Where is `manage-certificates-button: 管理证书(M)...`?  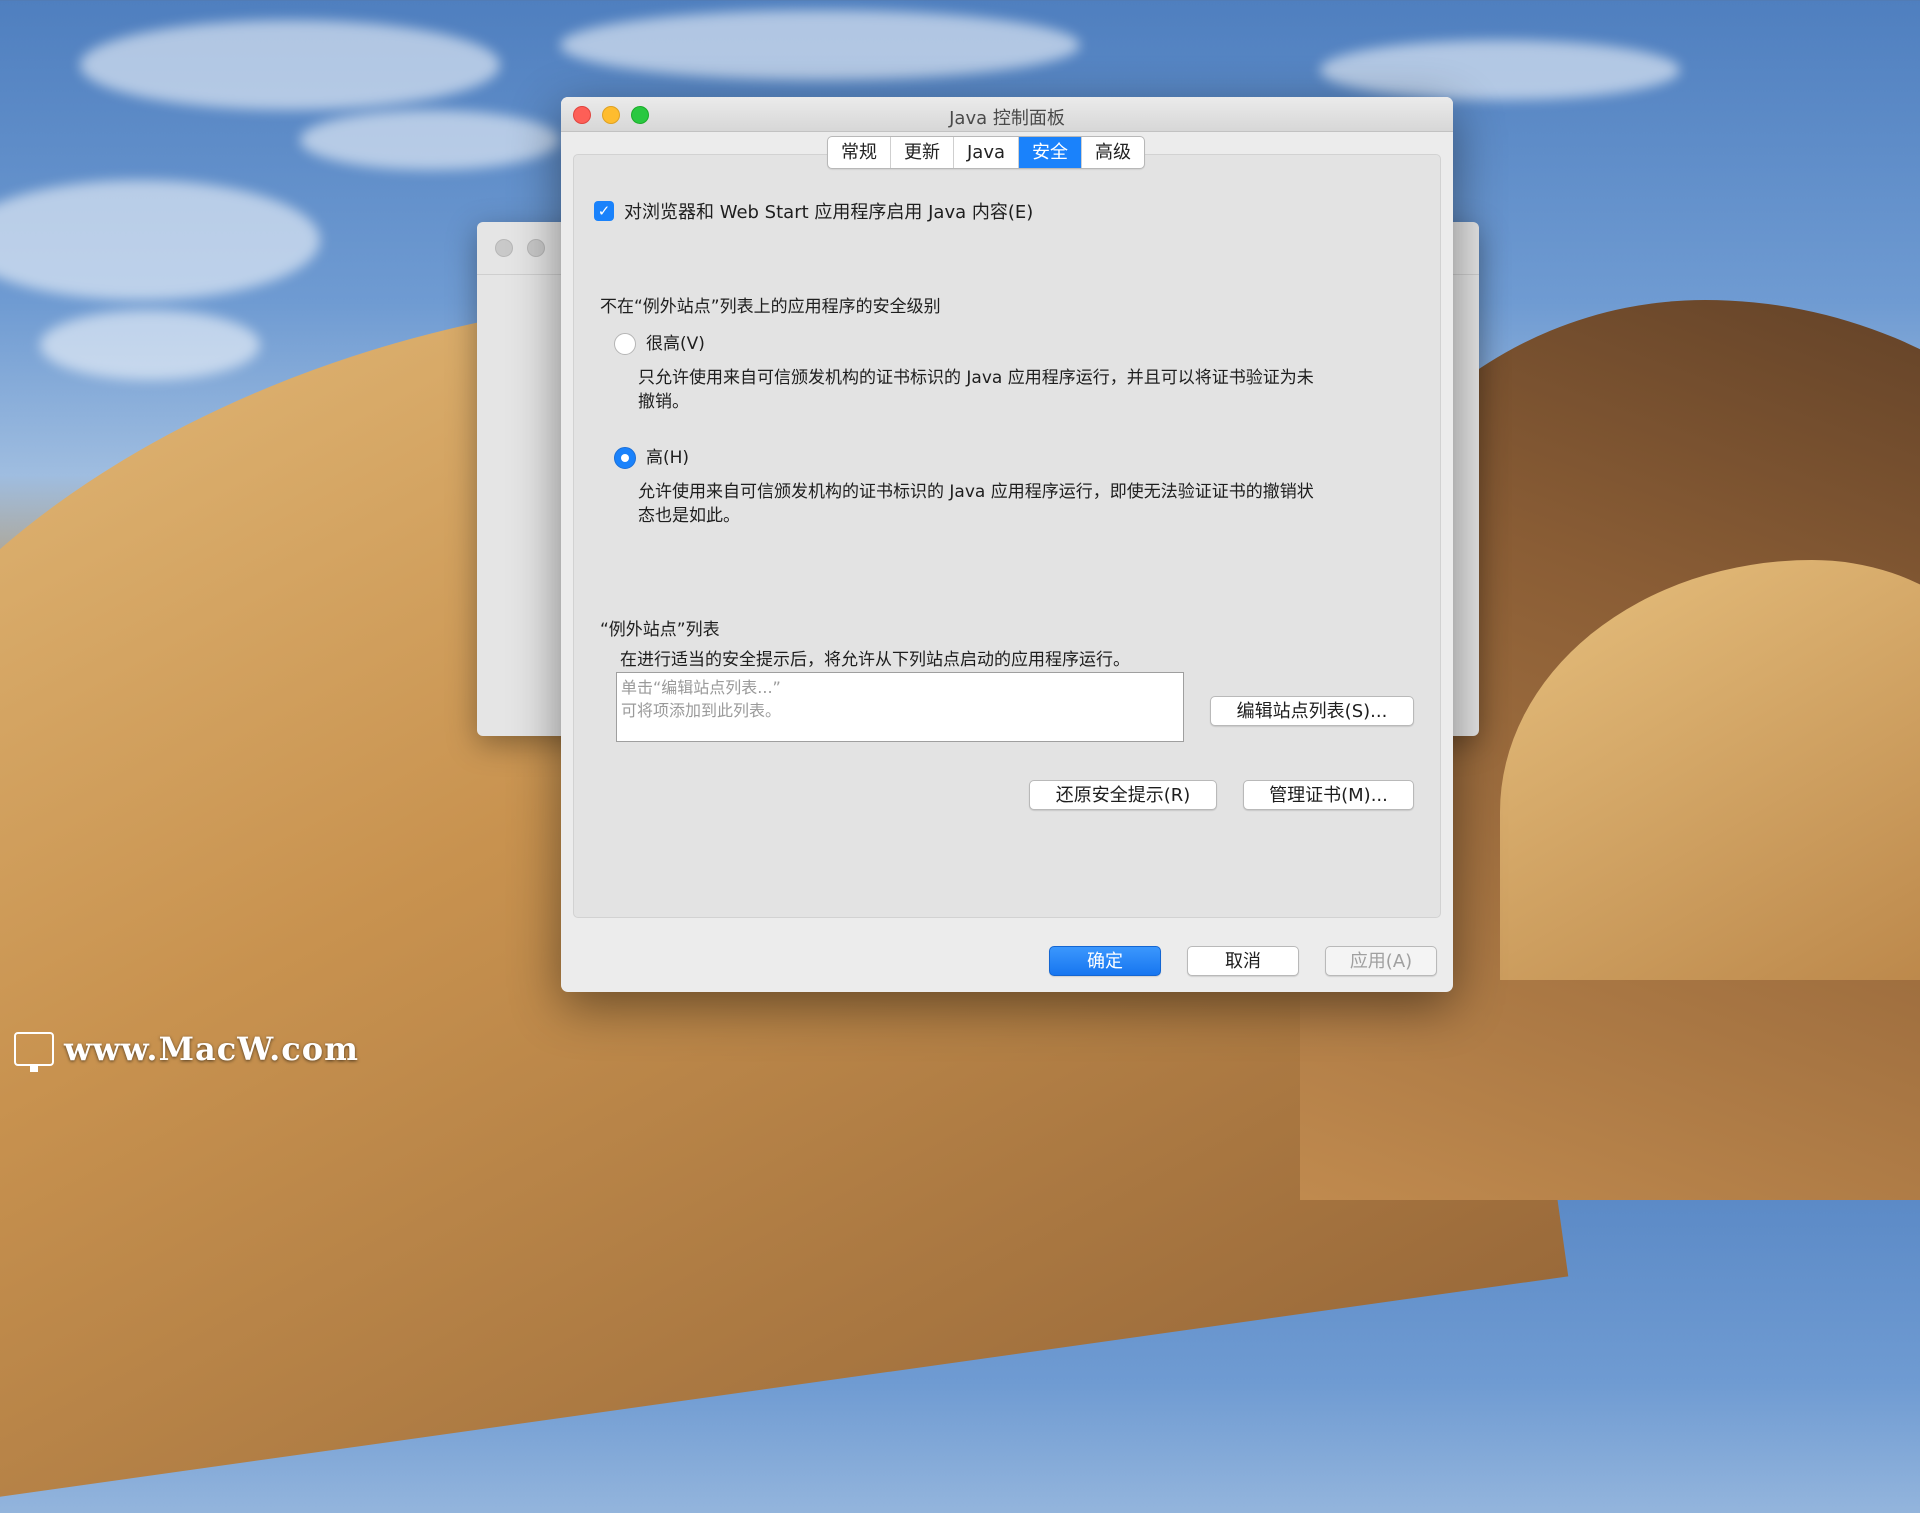
manage-certificates-button: 管理证书(M)... is located at coordinates (1328, 795).